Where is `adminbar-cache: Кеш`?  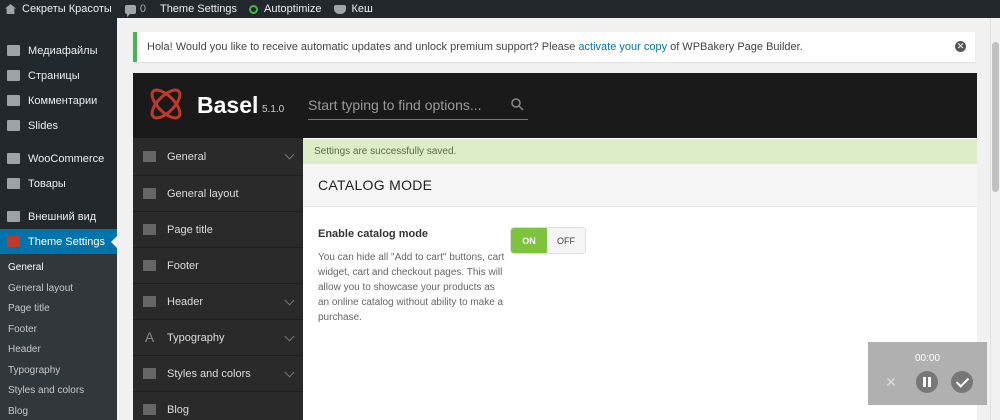
adminbar-cache: Кеш is located at coordinates (353, 9).